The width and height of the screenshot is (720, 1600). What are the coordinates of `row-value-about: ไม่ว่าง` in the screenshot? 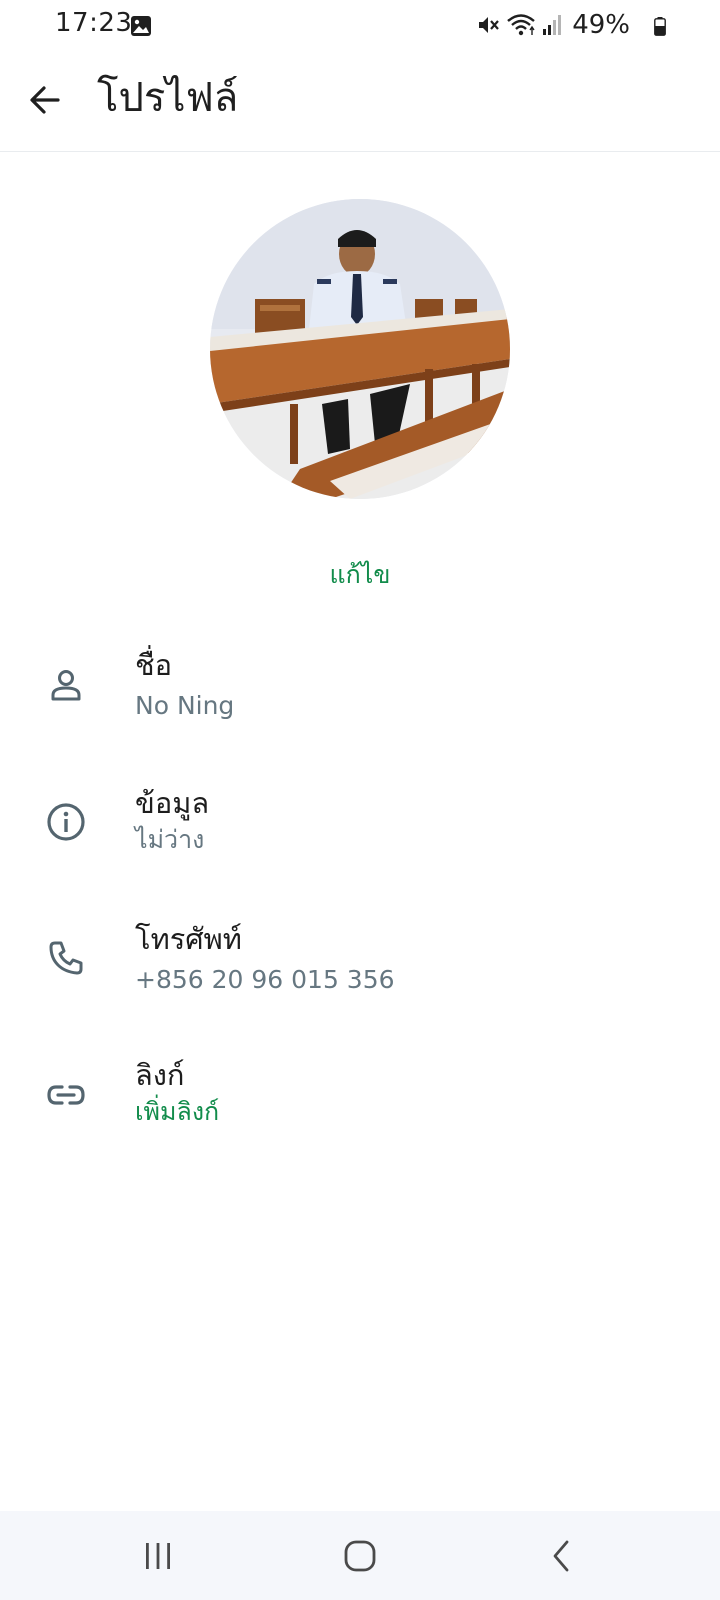 It's located at (170, 839).